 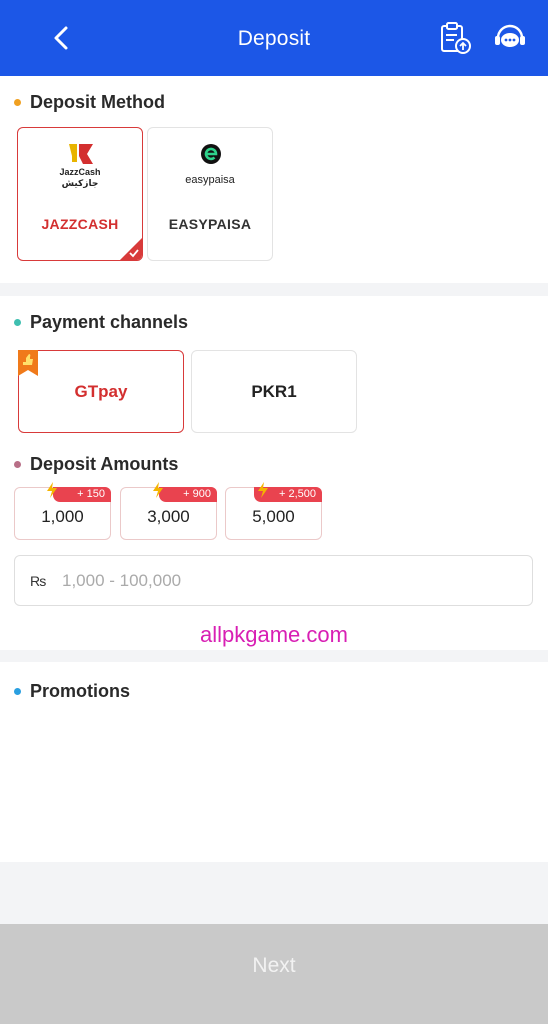 What do you see at coordinates (80, 194) in the screenshot?
I see `method-card-jazzcash: JazzCash جازکیش JAZZCASH` at bounding box center [80, 194].